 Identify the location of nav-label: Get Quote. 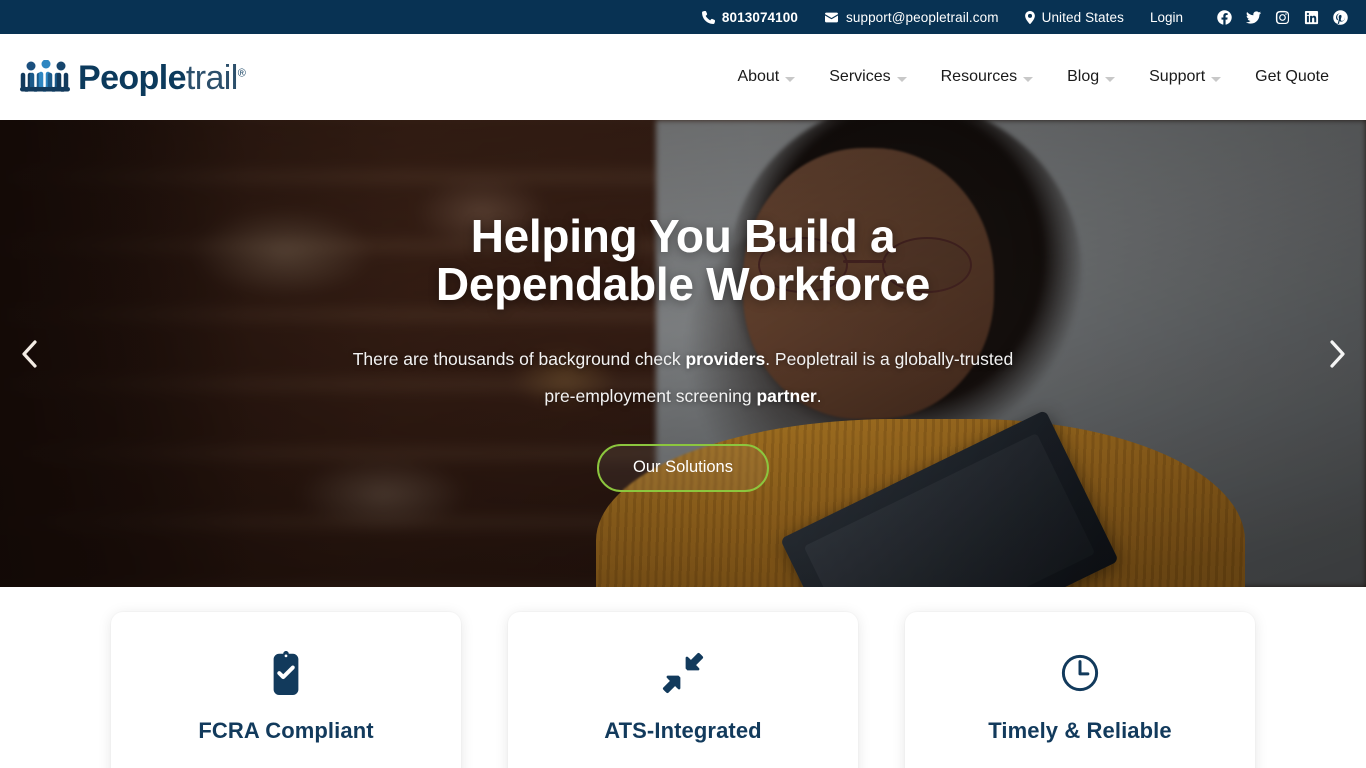
(1292, 76).